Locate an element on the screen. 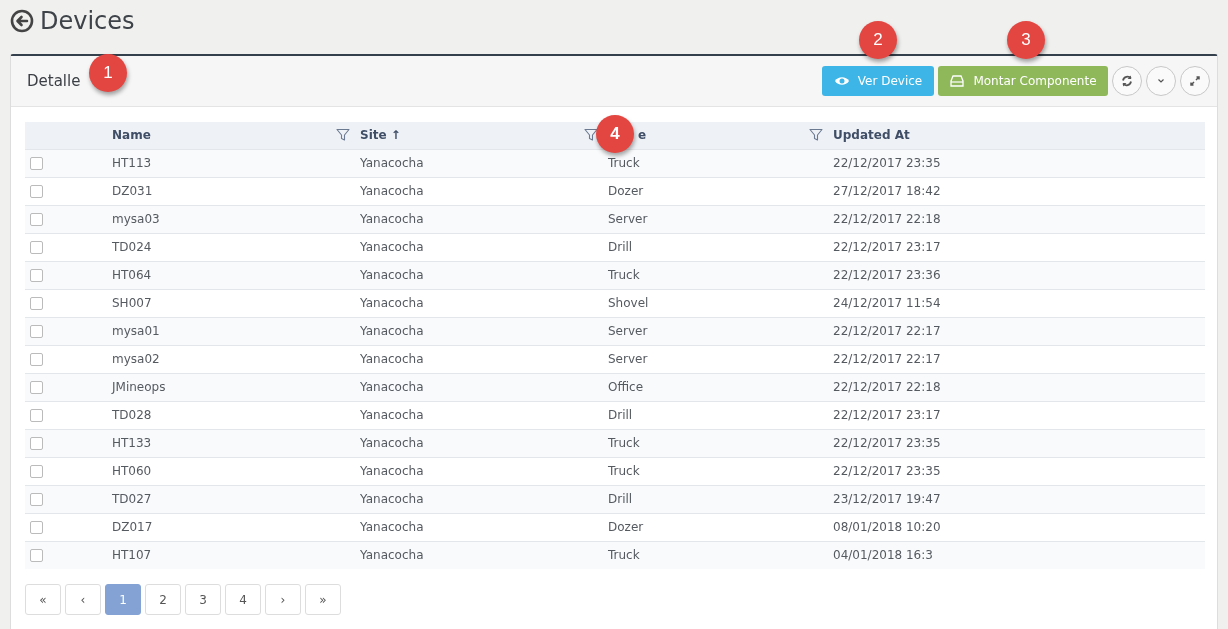 This screenshot has height=629, width=1228. expand-icon is located at coordinates (1195, 81).